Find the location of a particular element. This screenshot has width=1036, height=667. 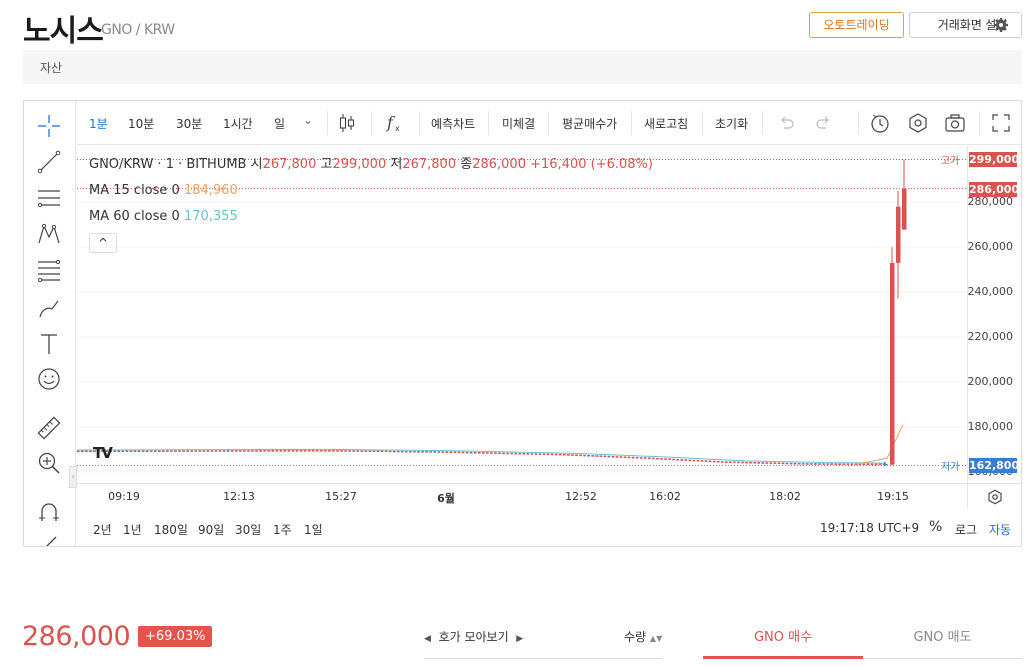

chevron-down-icon: ⌄ is located at coordinates (308, 120).